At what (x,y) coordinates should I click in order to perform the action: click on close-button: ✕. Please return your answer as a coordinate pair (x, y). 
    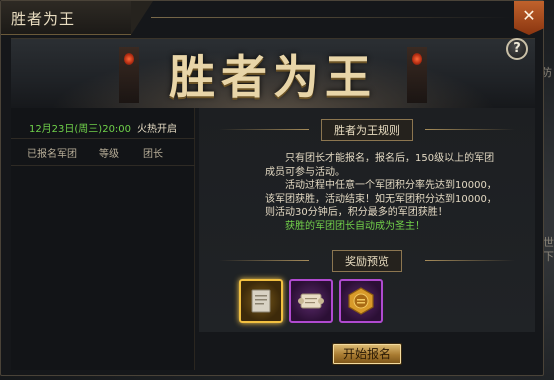
    Looking at the image, I should click on (529, 18).